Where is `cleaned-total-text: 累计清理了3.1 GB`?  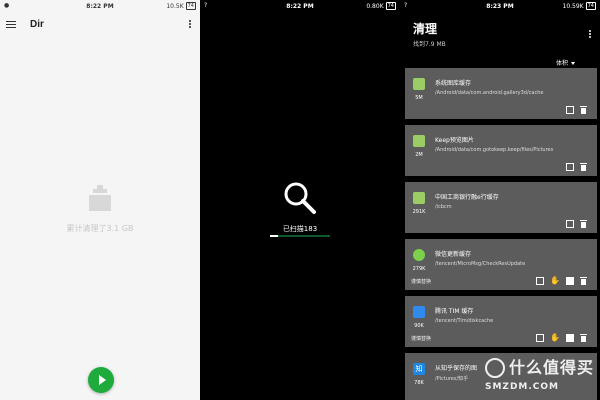 cleaned-total-text: 累计清理了3.1 GB is located at coordinates (100, 228).